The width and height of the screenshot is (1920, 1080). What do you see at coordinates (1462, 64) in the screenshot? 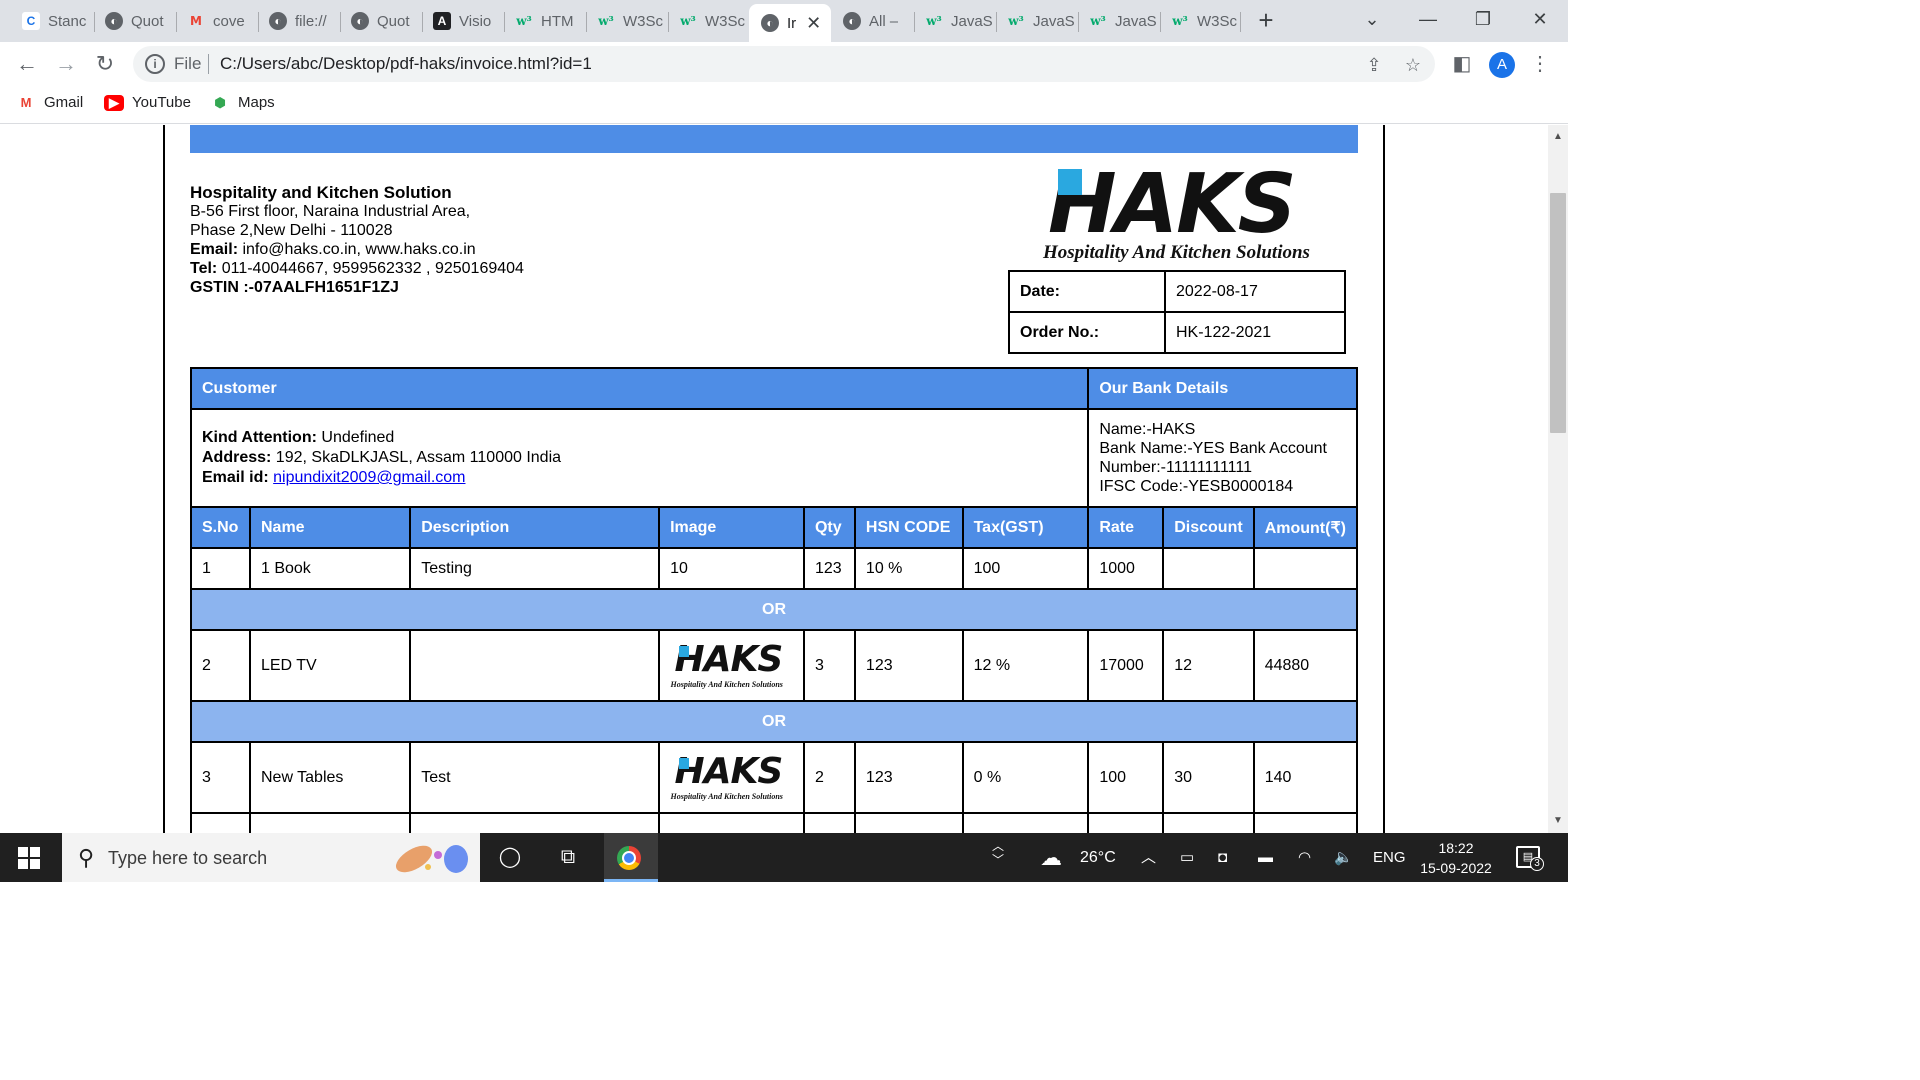
I see `side-panel-icon: ◧` at bounding box center [1462, 64].